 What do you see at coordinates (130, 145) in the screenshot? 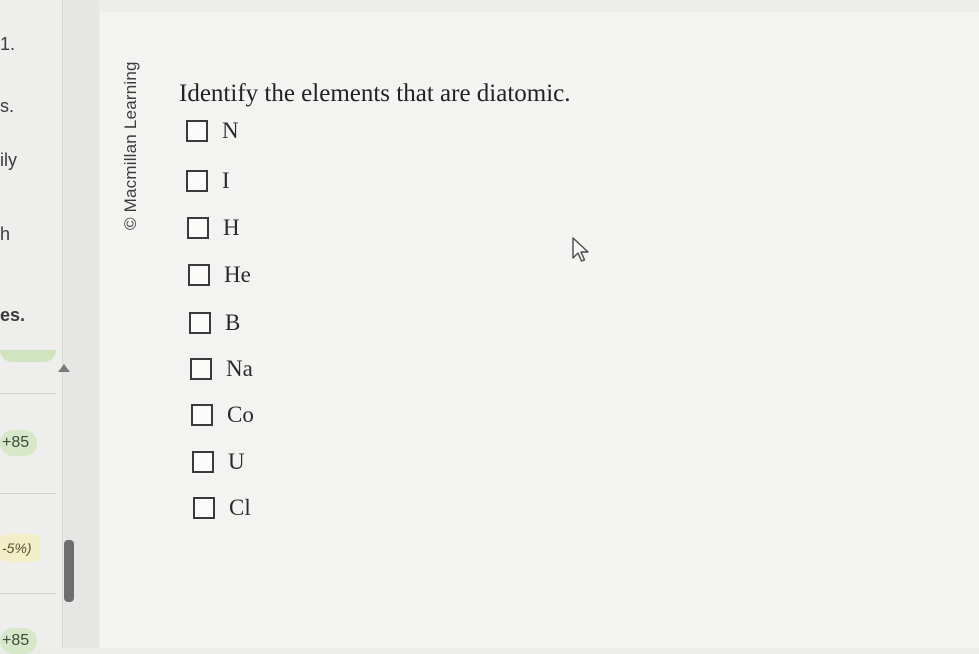
I see `copyright-label: © Macmillan Learning` at bounding box center [130, 145].